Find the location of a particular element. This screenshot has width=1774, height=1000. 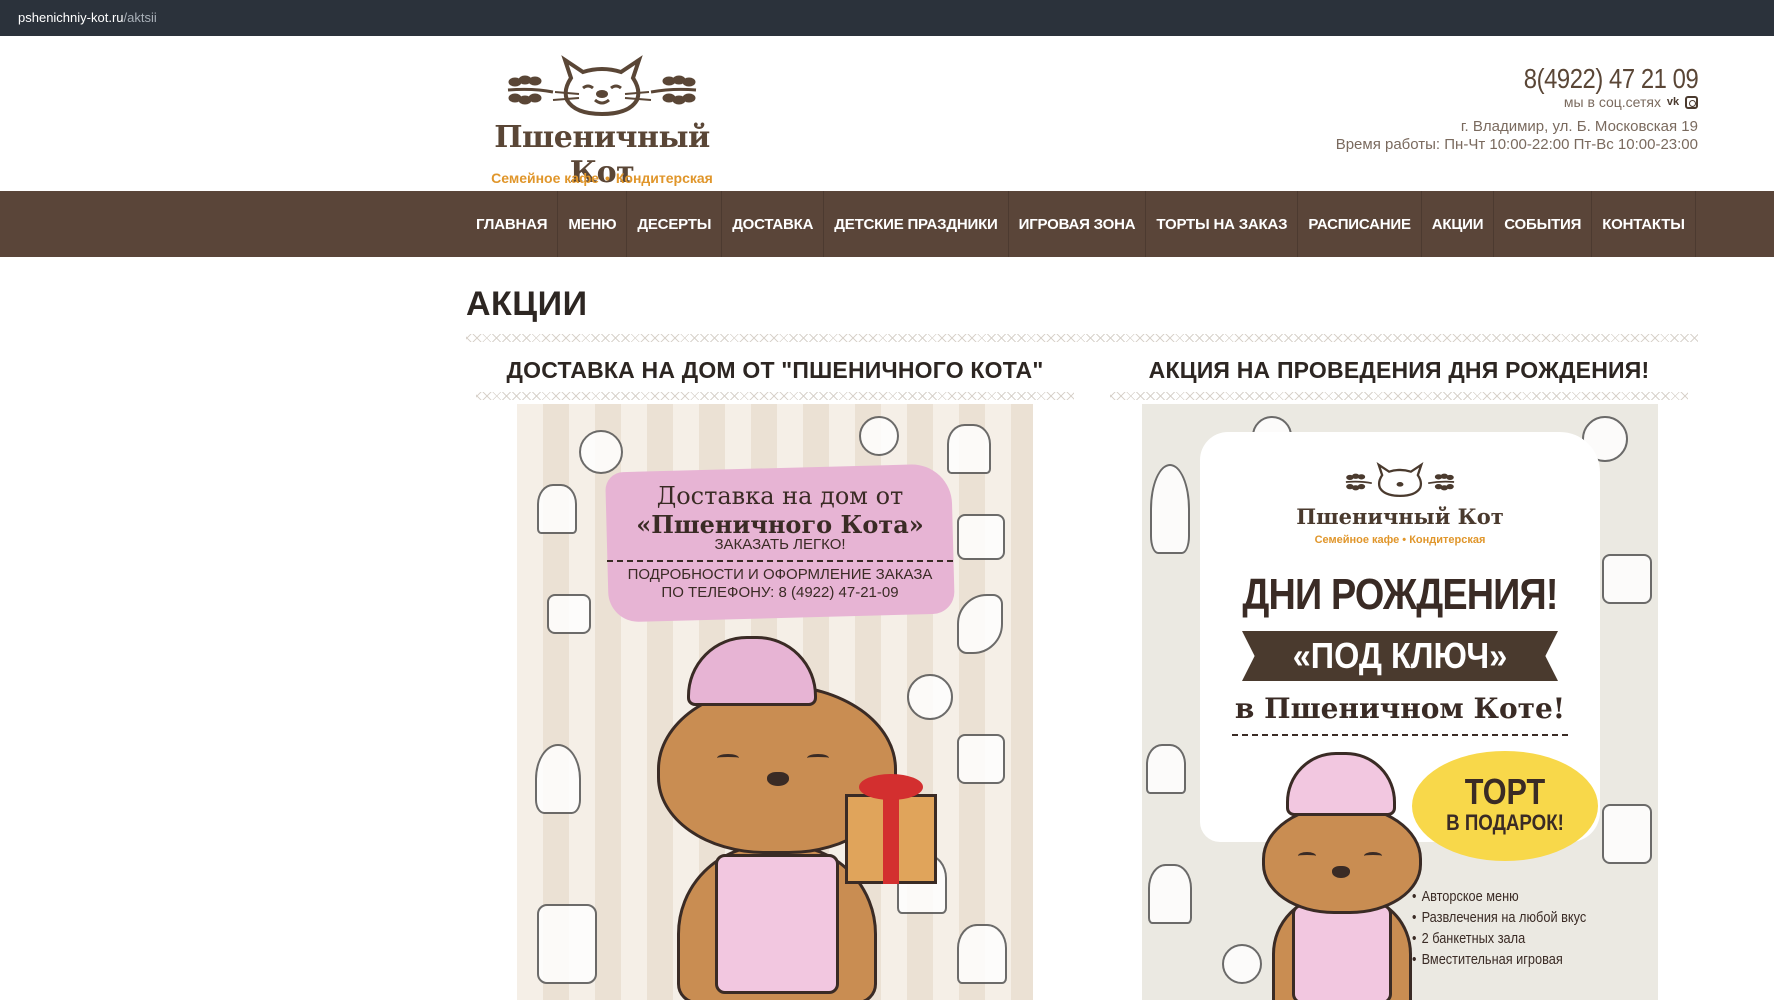

delivery-banner-line3: ЗАКАЗАТЬ ЛЕГКО! is located at coordinates (780, 544).